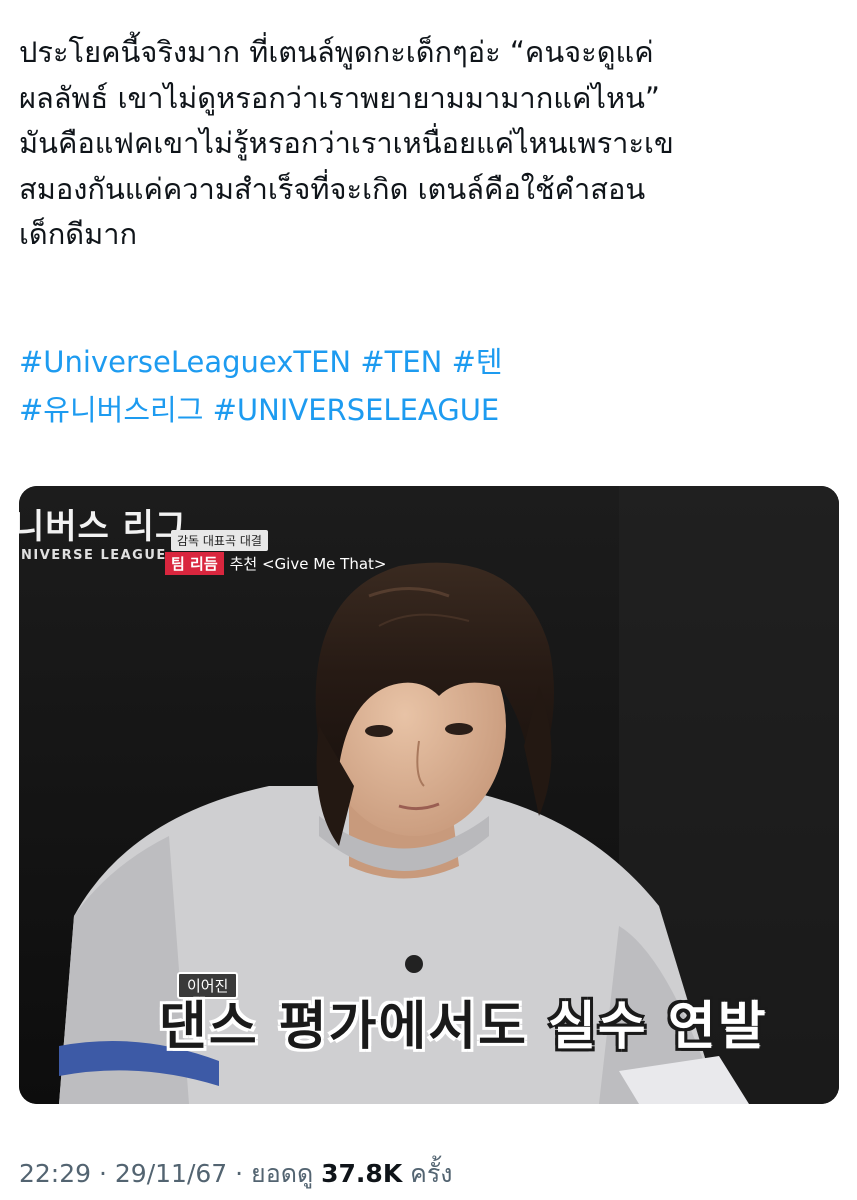  Describe the element at coordinates (94, 555) in the screenshot. I see `show-logo-english: NIVERSE LEAGUE` at that location.